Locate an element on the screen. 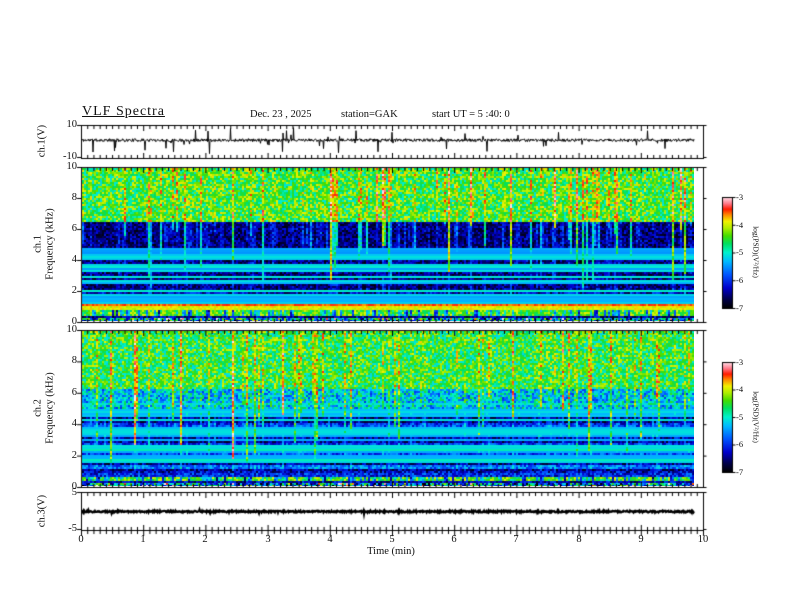  cb1-tick: -7 is located at coordinates (740, 308).